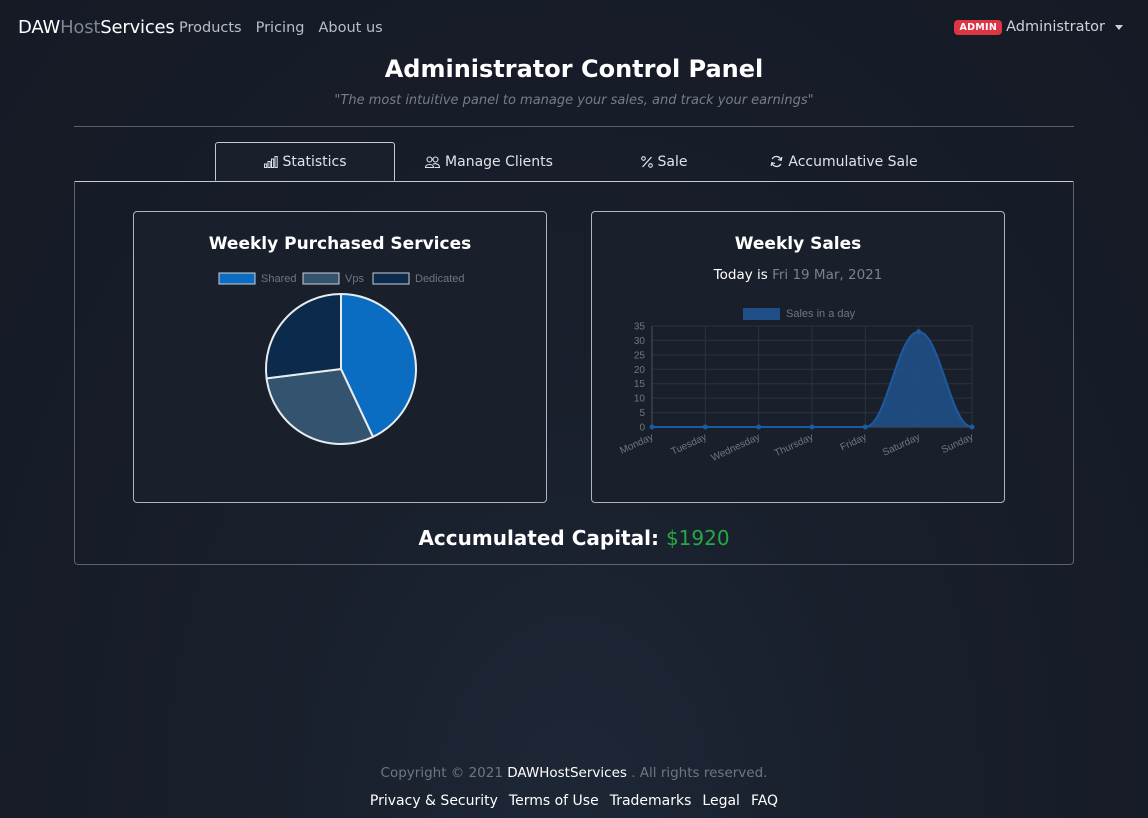 This screenshot has height=818, width=1148. Describe the element at coordinates (636, 444) in the screenshot. I see `x-tick-label-monday: Monday` at that location.